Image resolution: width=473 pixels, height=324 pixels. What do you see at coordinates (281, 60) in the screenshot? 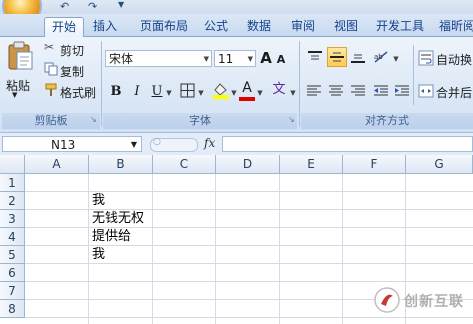
I see `shrink-font-button: A` at bounding box center [281, 60].